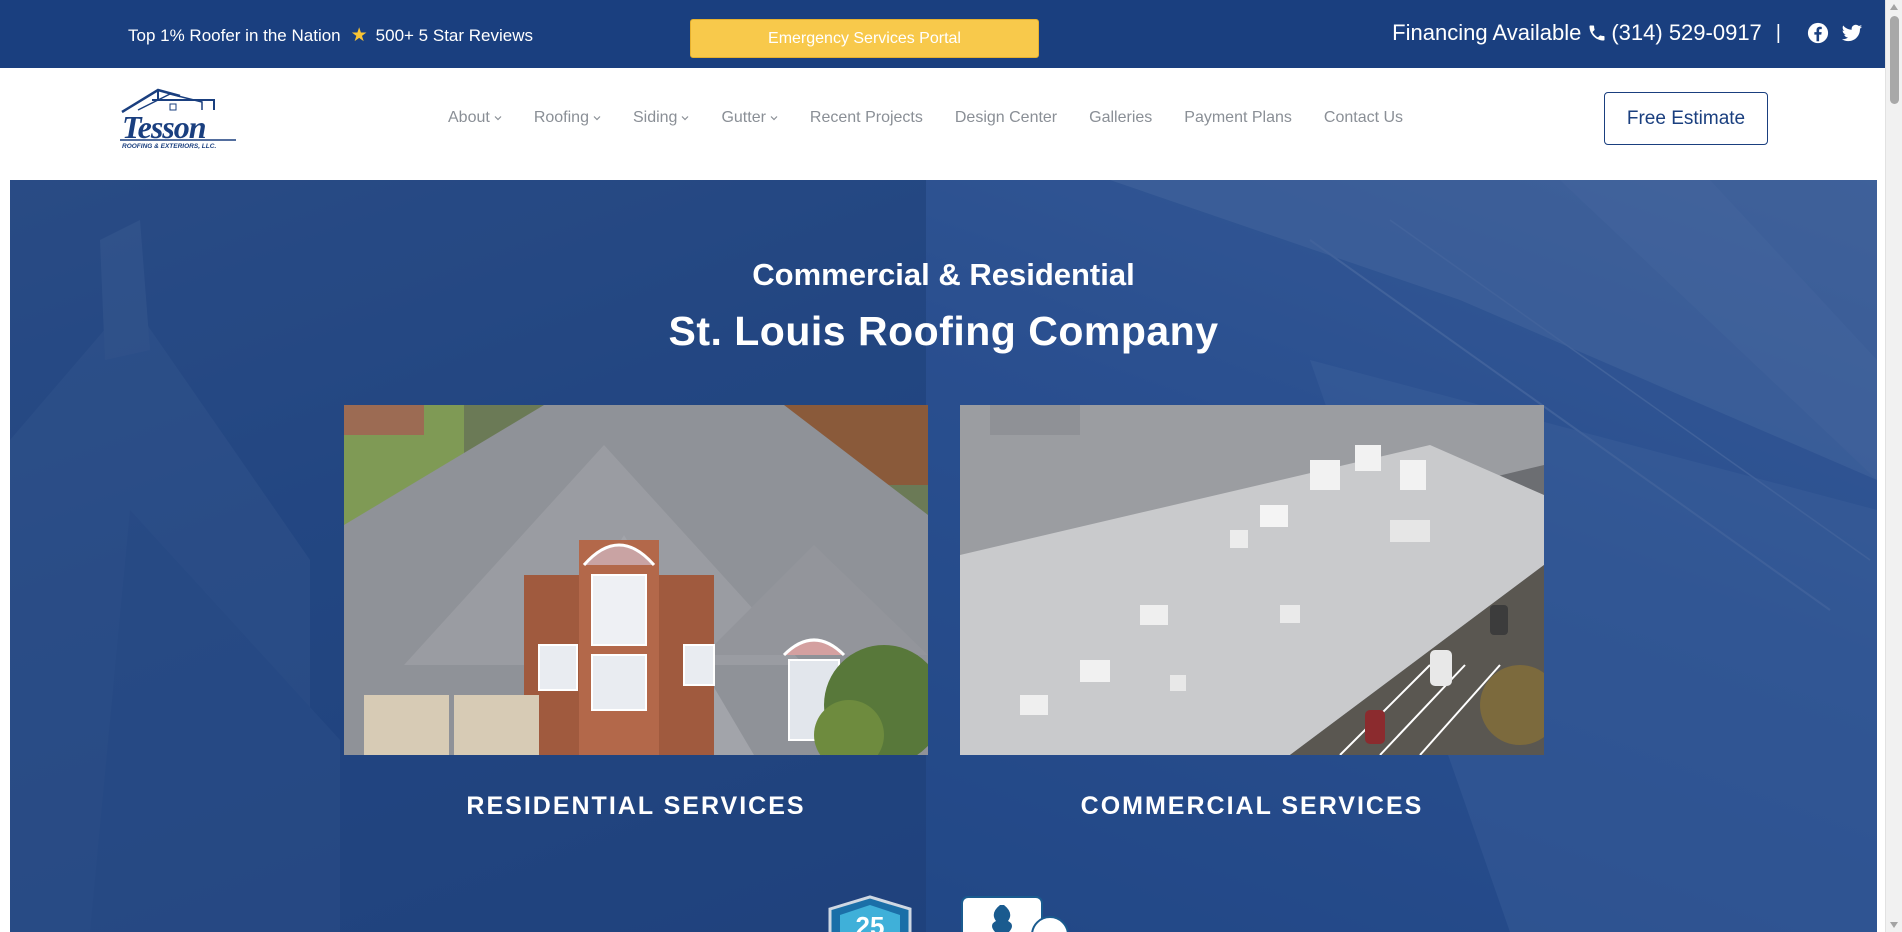 This screenshot has width=1902, height=932. What do you see at coordinates (561, 117) in the screenshot?
I see `nav-item-label: Roofing` at bounding box center [561, 117].